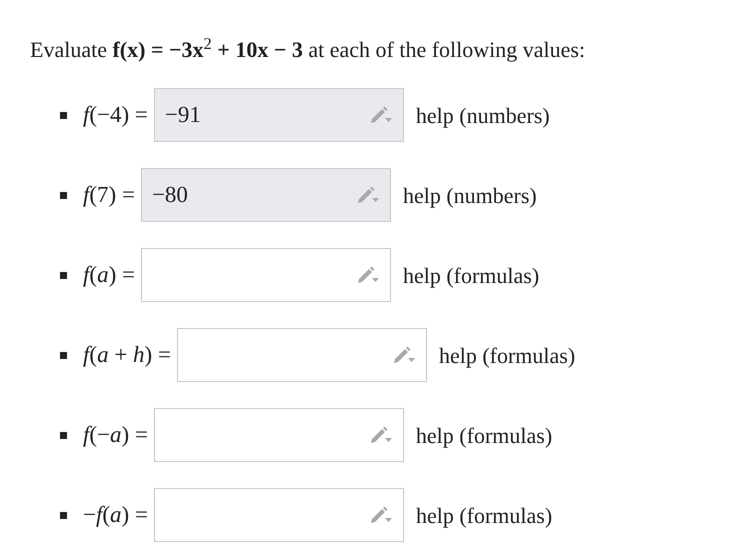 This screenshot has width=753, height=552. I want to click on function-label: f(a) =, so click(109, 274).